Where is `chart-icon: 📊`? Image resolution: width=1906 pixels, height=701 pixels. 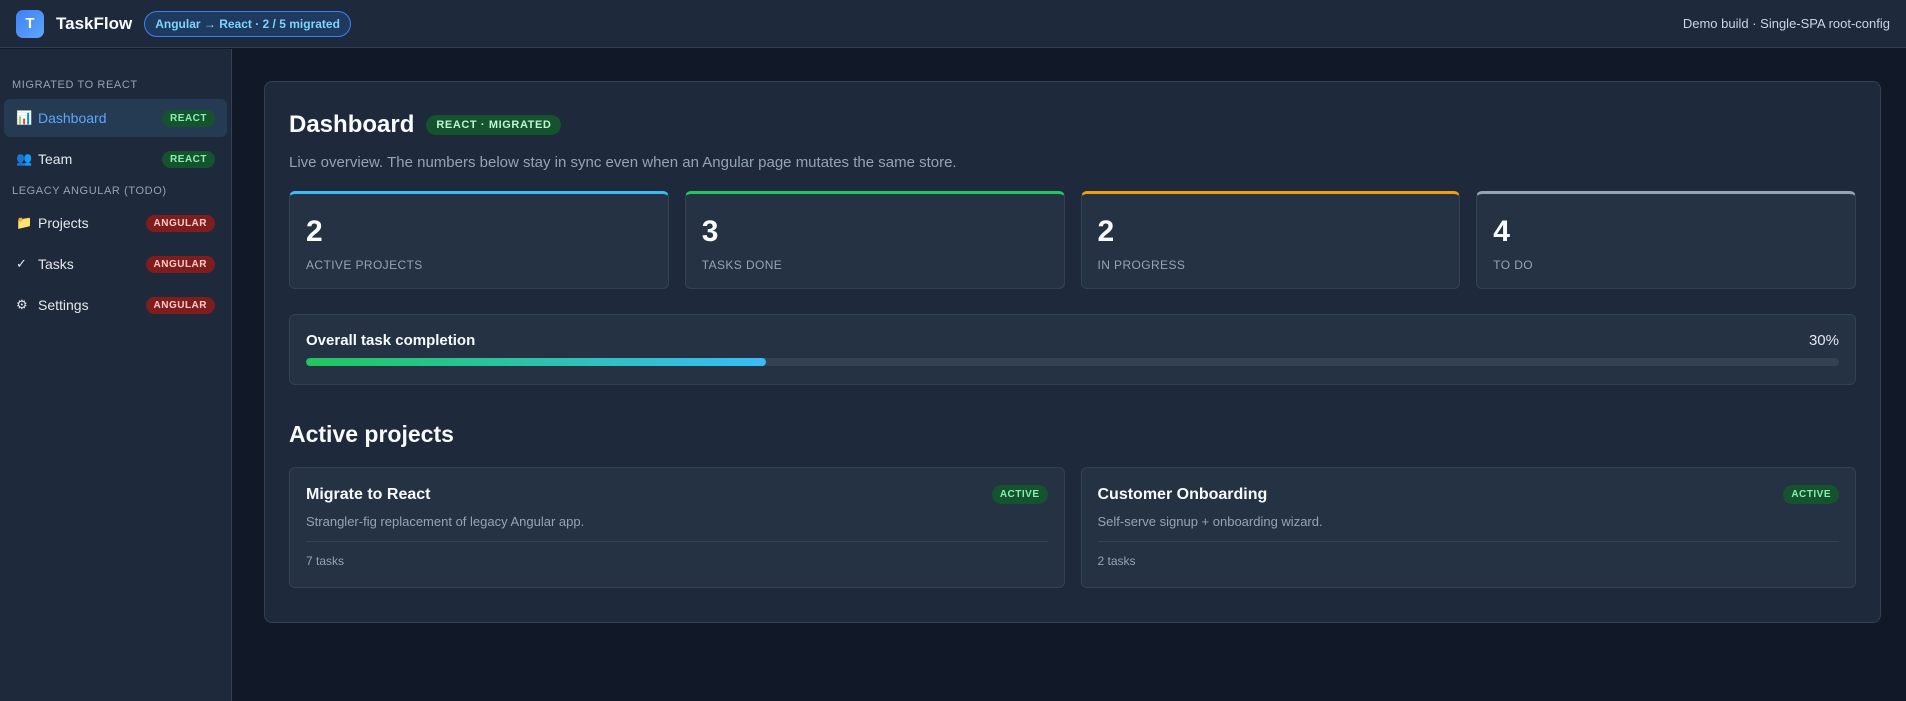 chart-icon: 📊 is located at coordinates (24, 117).